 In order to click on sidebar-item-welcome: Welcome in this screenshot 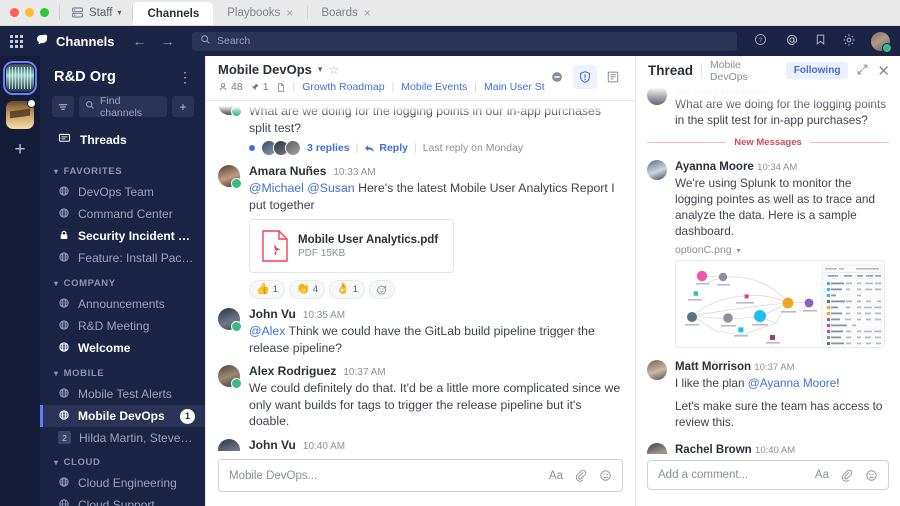, I will do `click(122, 348)`.